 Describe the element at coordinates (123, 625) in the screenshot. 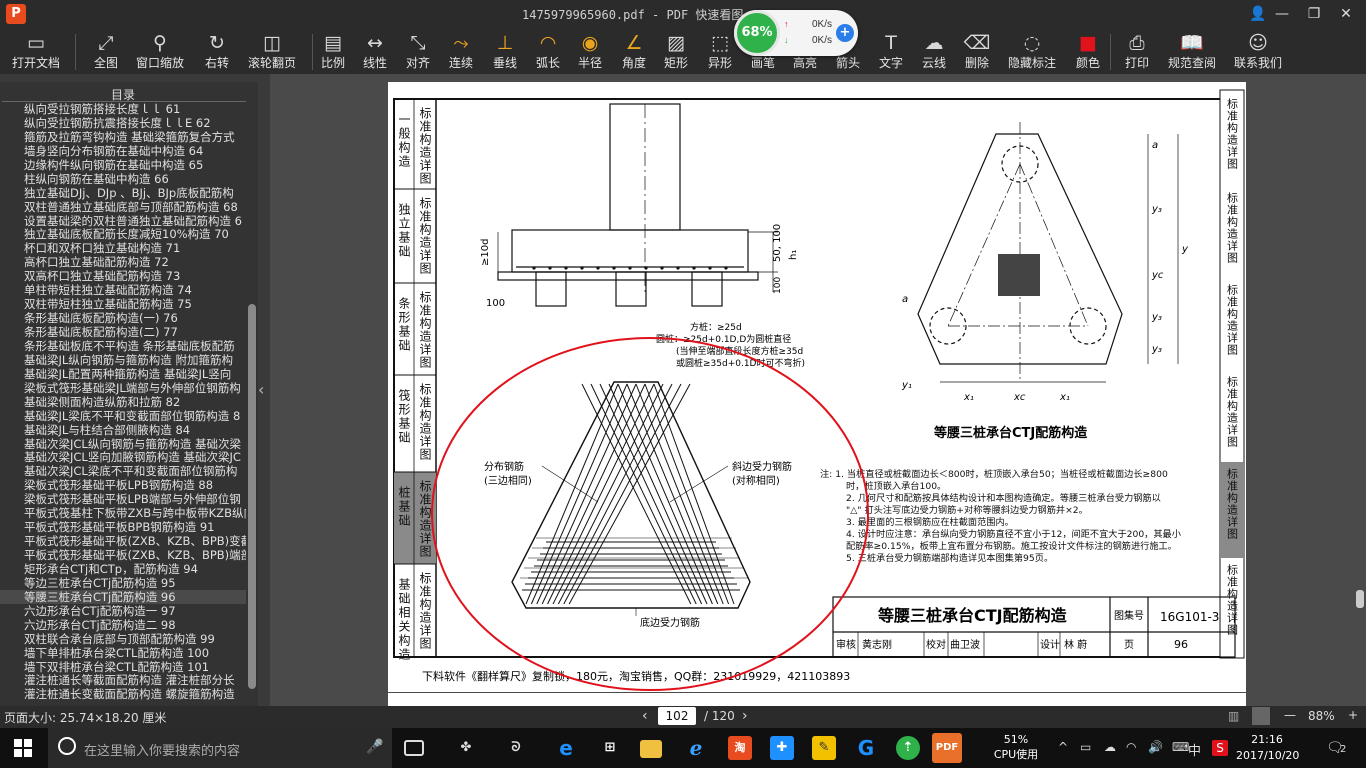

I see `toc-item: 六边形承台CTj配筋构造二 98` at that location.